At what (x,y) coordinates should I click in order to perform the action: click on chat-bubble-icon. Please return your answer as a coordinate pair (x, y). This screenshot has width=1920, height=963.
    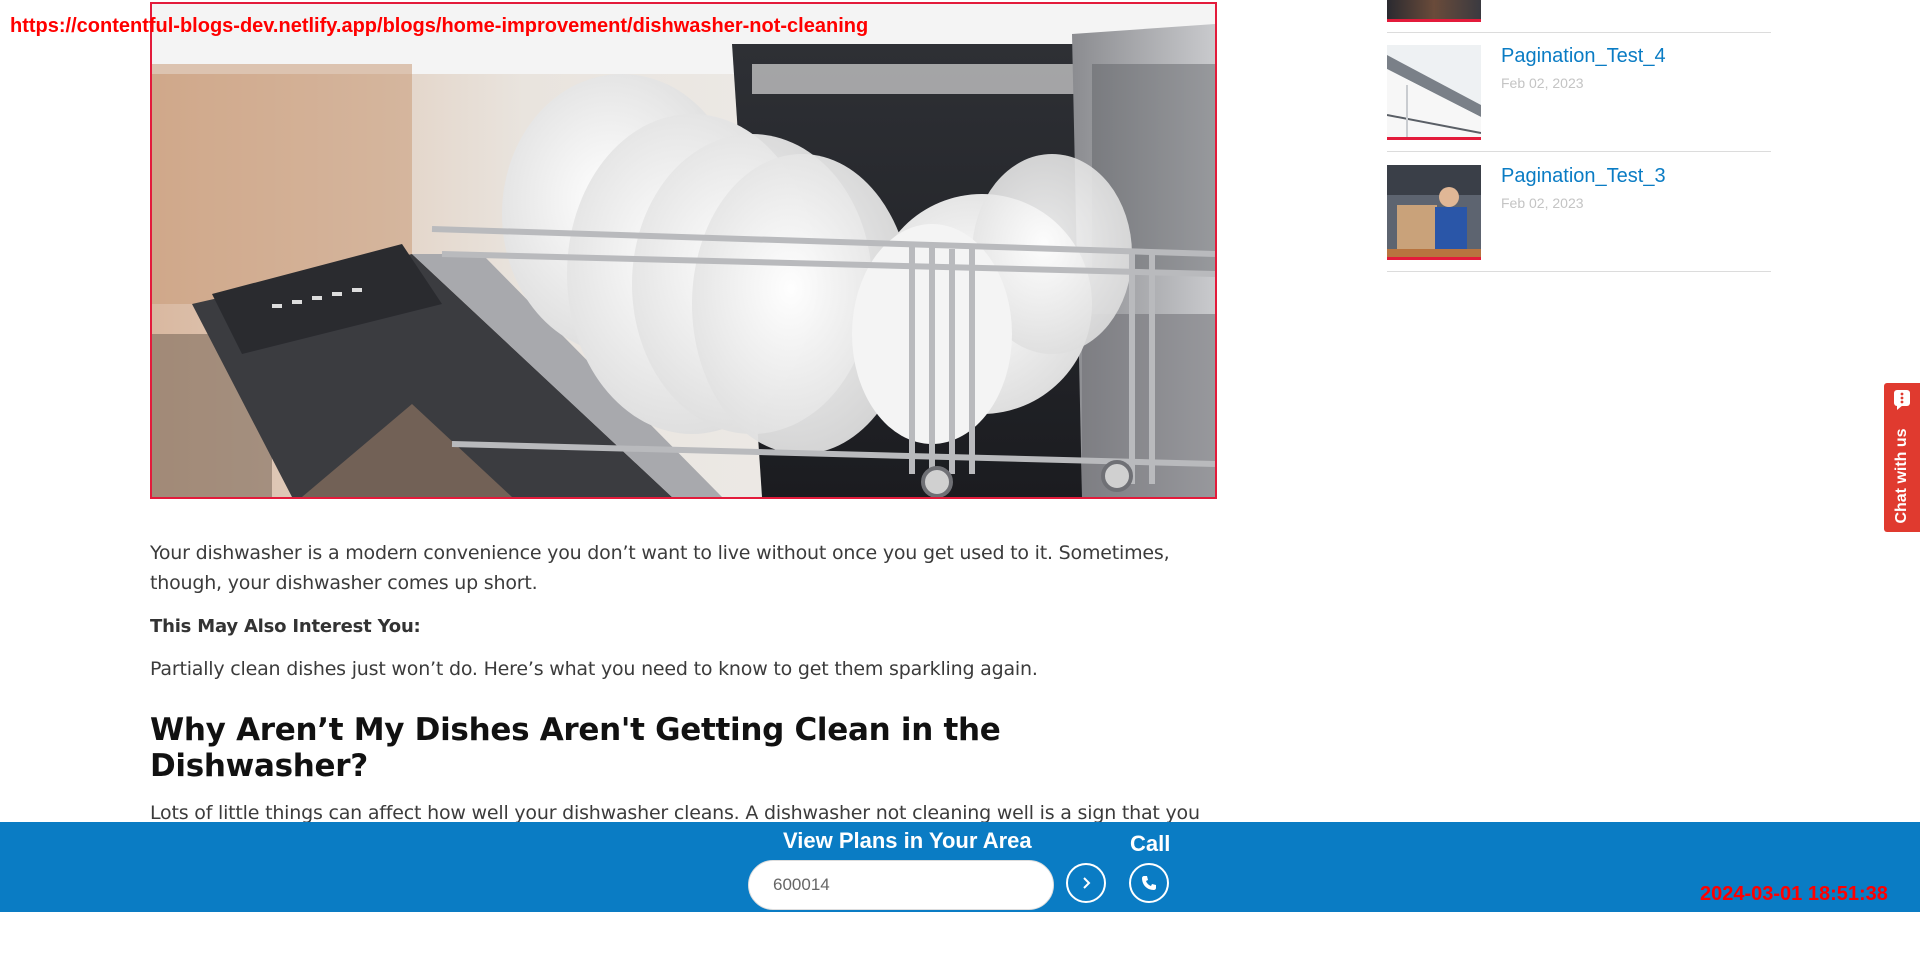
    Looking at the image, I should click on (1902, 400).